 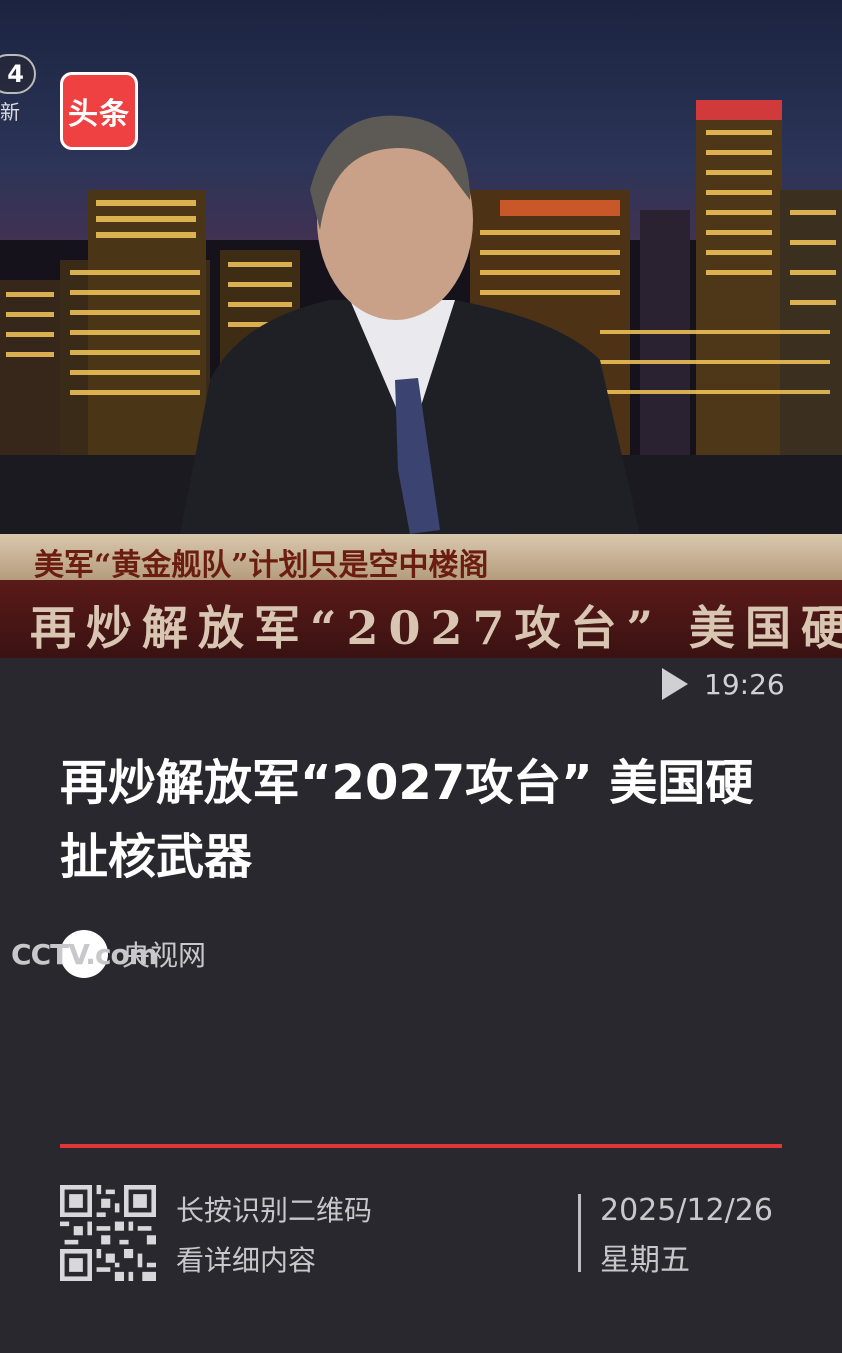 What do you see at coordinates (108, 1233) in the screenshot?
I see `qr-code-icon` at bounding box center [108, 1233].